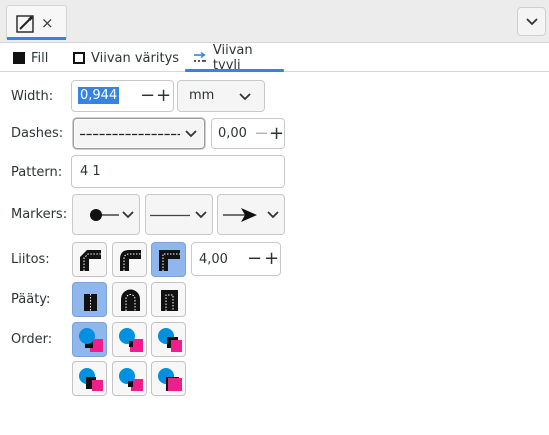 This screenshot has width=549, height=435. Describe the element at coordinates (25, 24) in the screenshot. I see `paint-brush-icon` at that location.